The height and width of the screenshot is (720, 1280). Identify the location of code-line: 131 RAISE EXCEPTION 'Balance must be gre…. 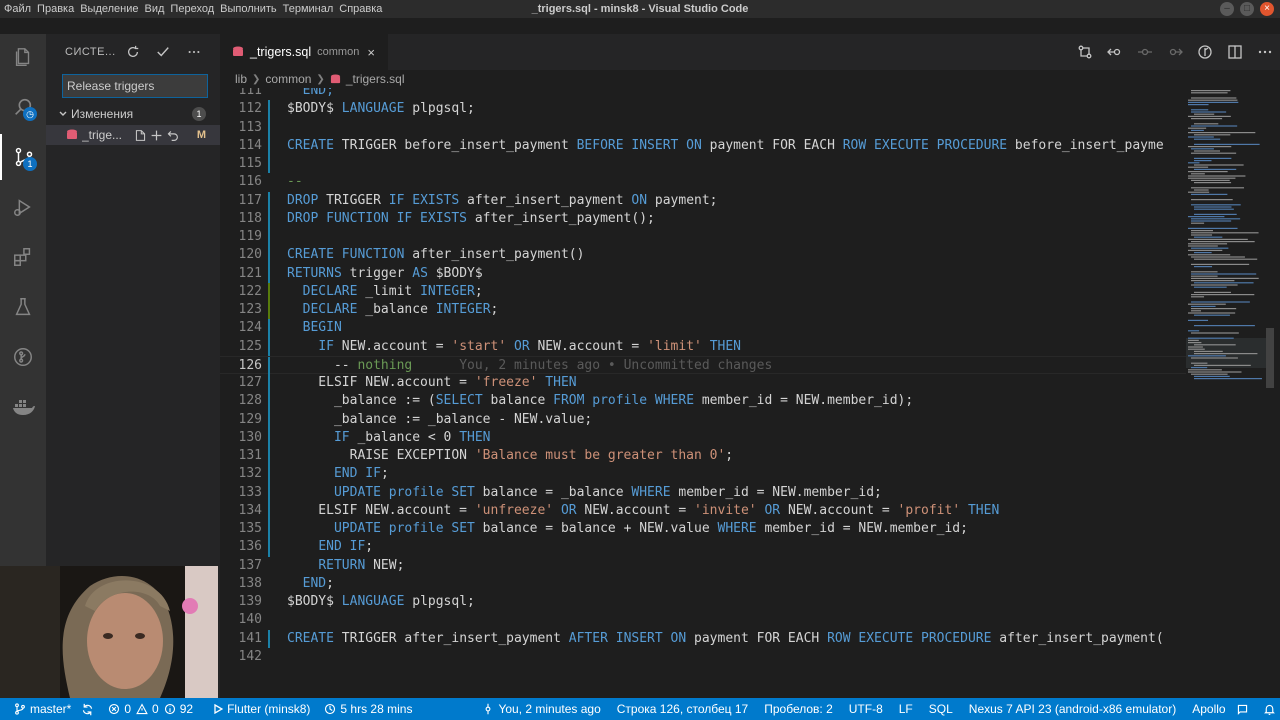
(703, 456).